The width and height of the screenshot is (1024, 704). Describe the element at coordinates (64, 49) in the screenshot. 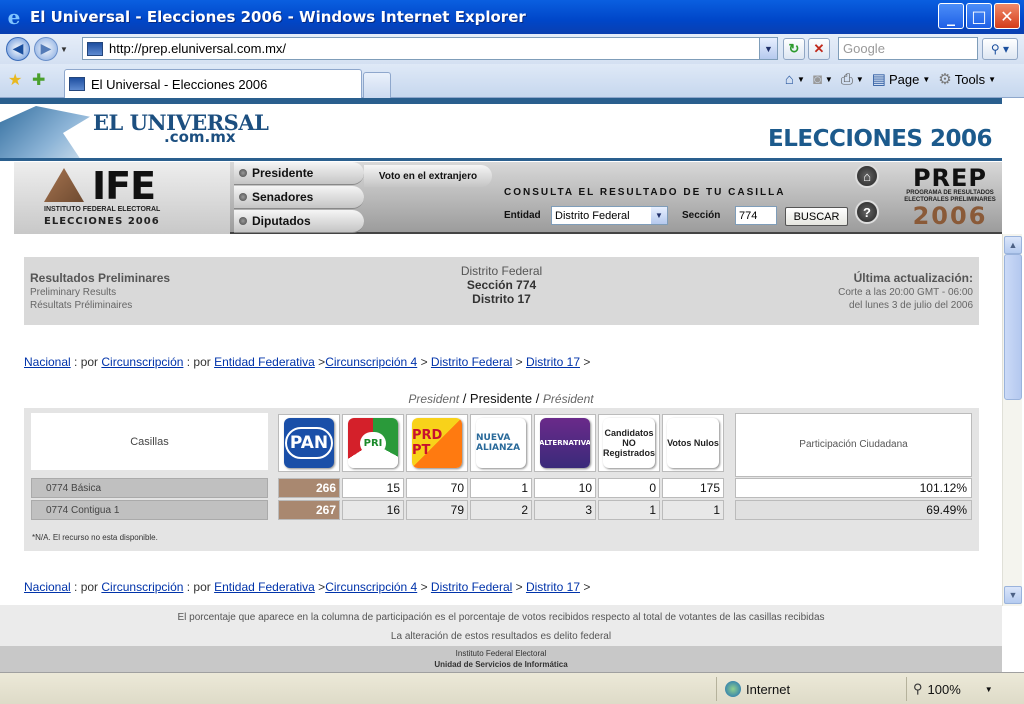

I see `history-dropdown-icon: ▼` at that location.